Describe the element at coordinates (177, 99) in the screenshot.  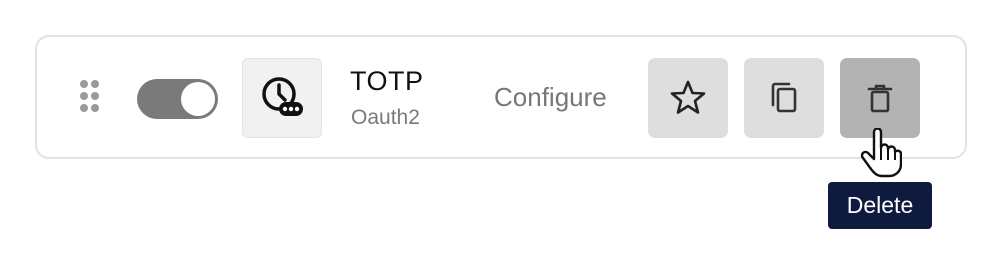
I see `enable-toggle` at that location.